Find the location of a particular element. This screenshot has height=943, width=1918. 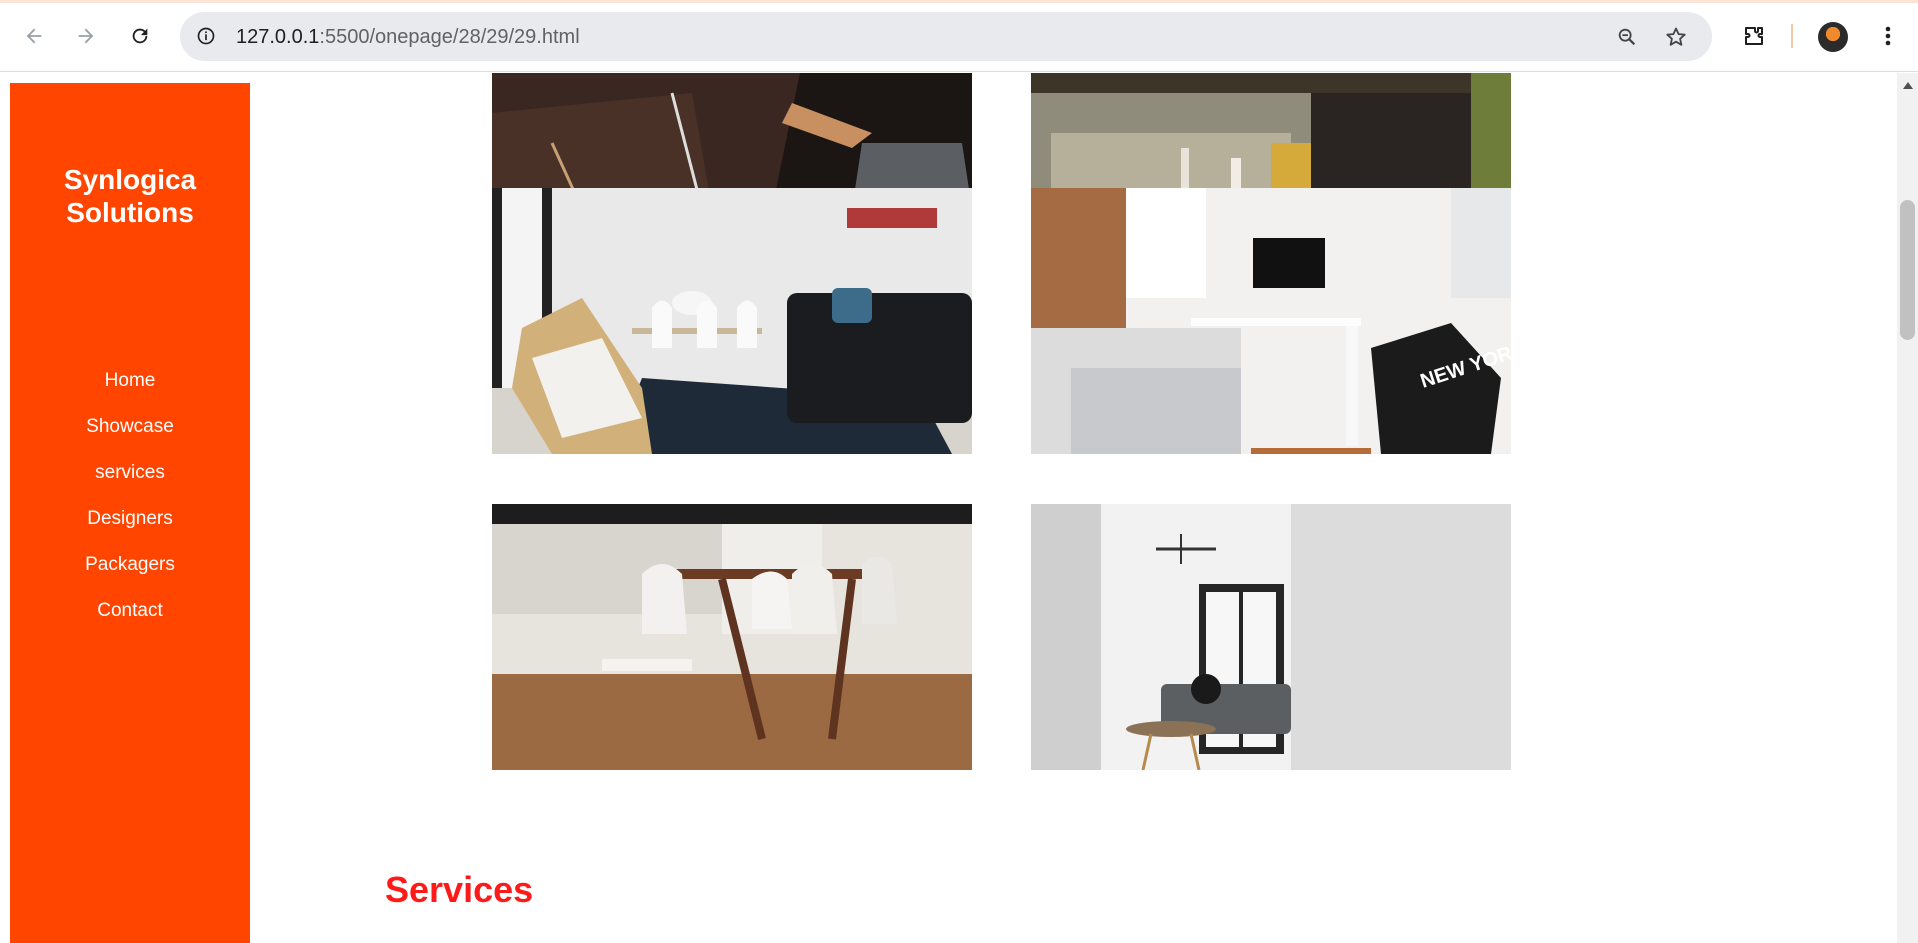

zoom-icon is located at coordinates (1627, 37).